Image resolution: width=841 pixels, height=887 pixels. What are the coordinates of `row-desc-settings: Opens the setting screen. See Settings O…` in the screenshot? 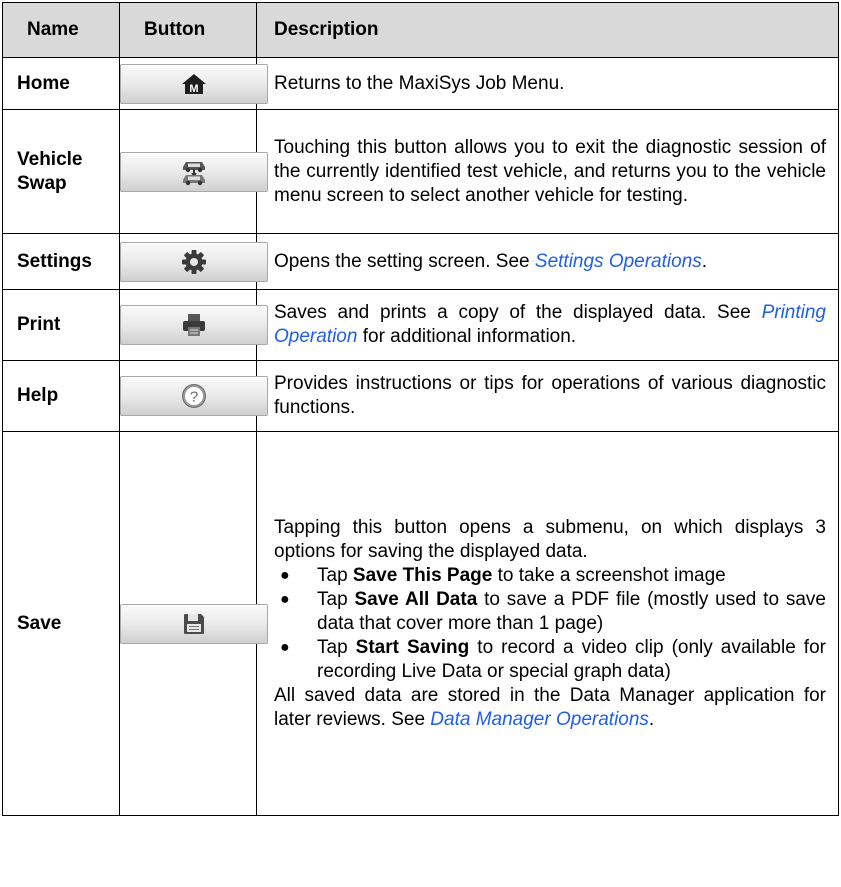 It's located at (547, 261).